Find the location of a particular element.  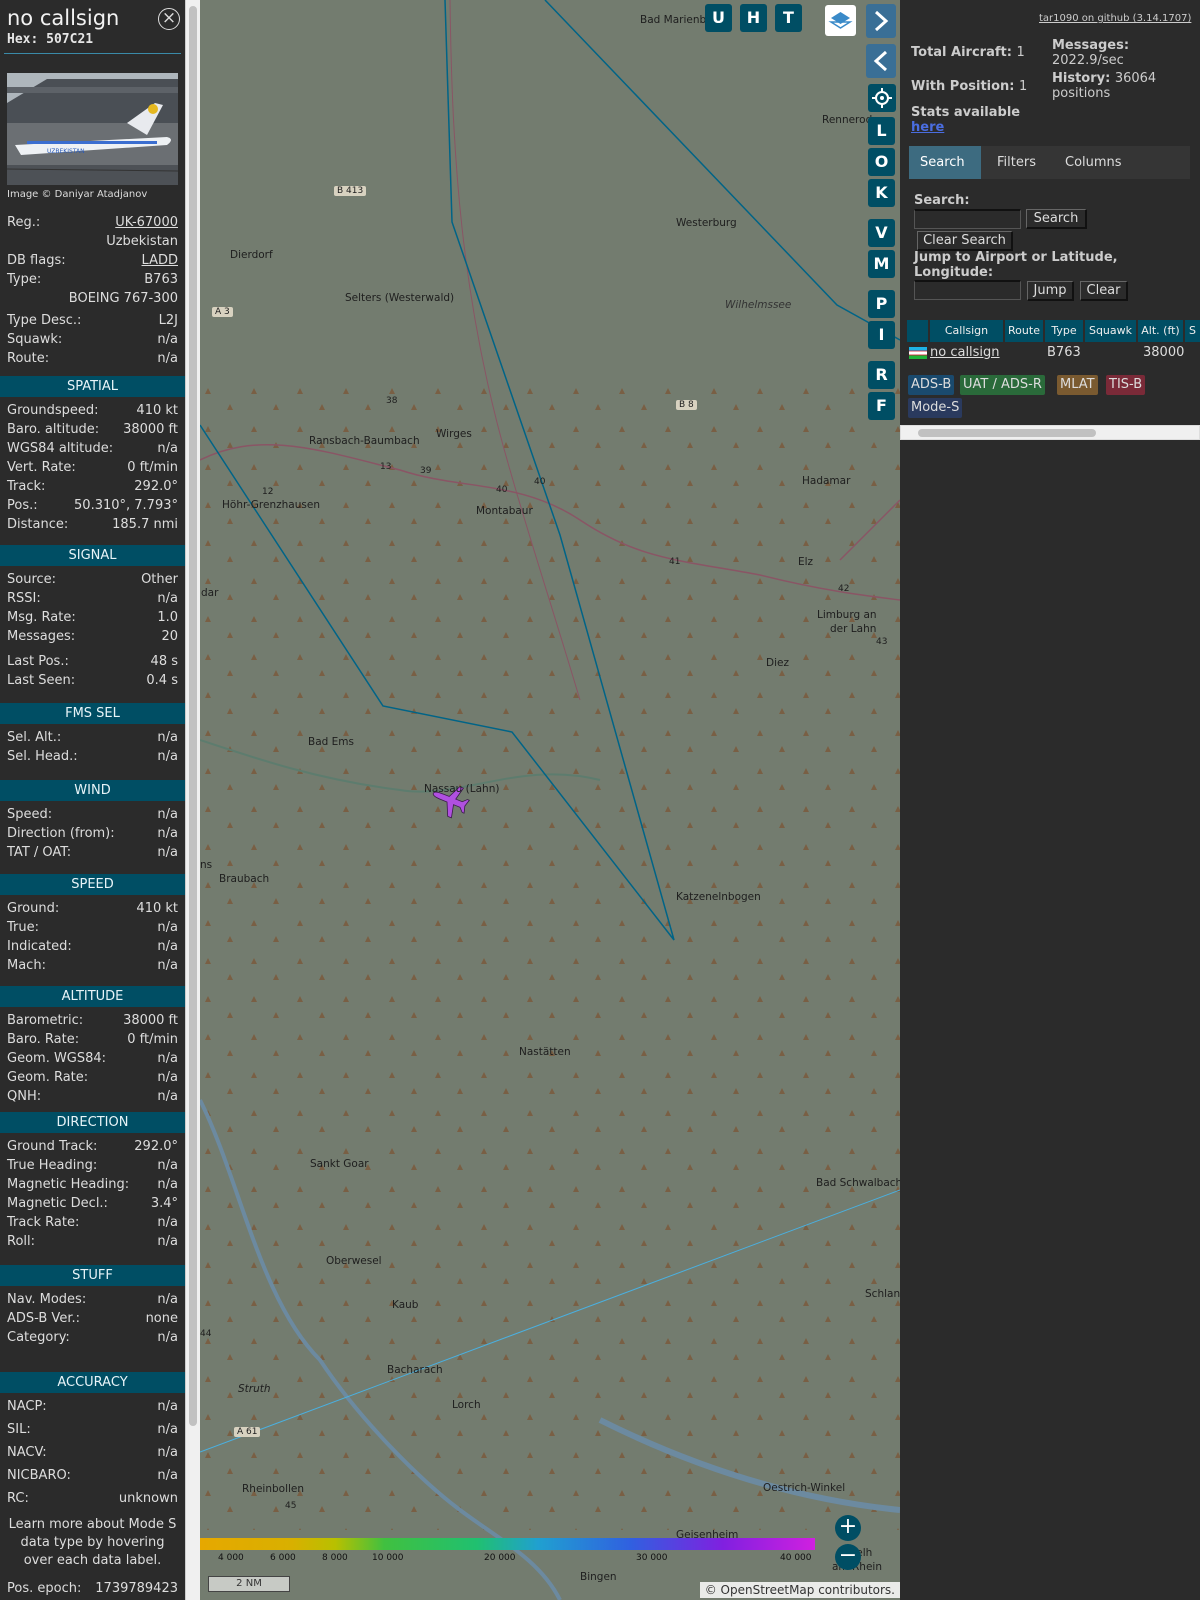

table-header: Alt. (ft) is located at coordinates (1161, 331).